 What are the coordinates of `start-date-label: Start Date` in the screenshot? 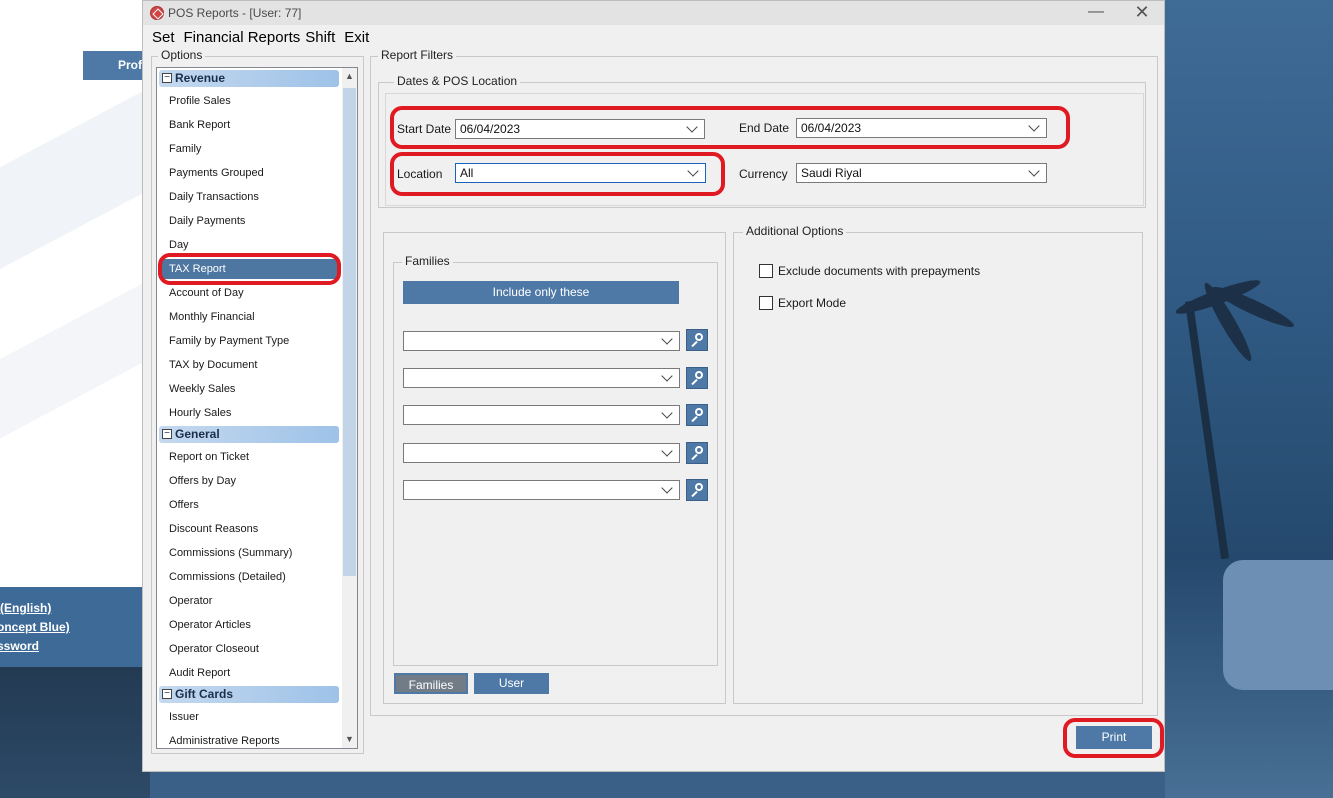 It's located at (424, 129).